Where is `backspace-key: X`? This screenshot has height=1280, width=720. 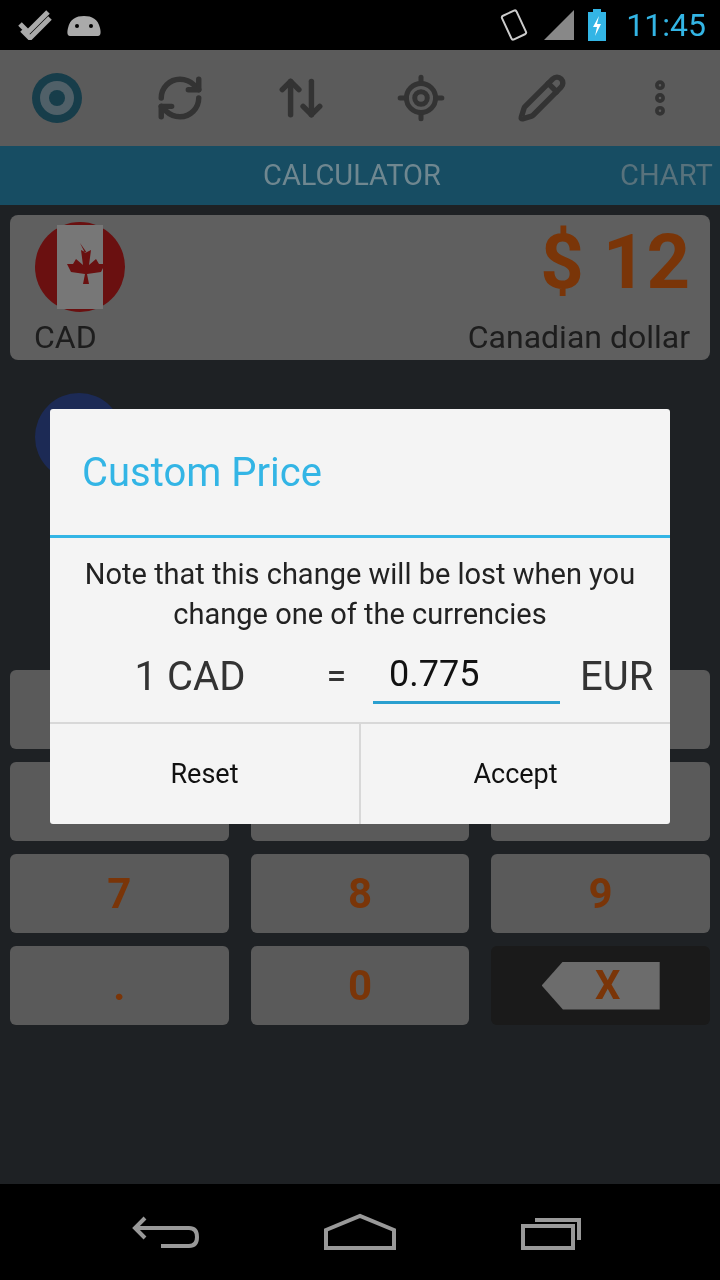
backspace-key: X is located at coordinates (600, 985).